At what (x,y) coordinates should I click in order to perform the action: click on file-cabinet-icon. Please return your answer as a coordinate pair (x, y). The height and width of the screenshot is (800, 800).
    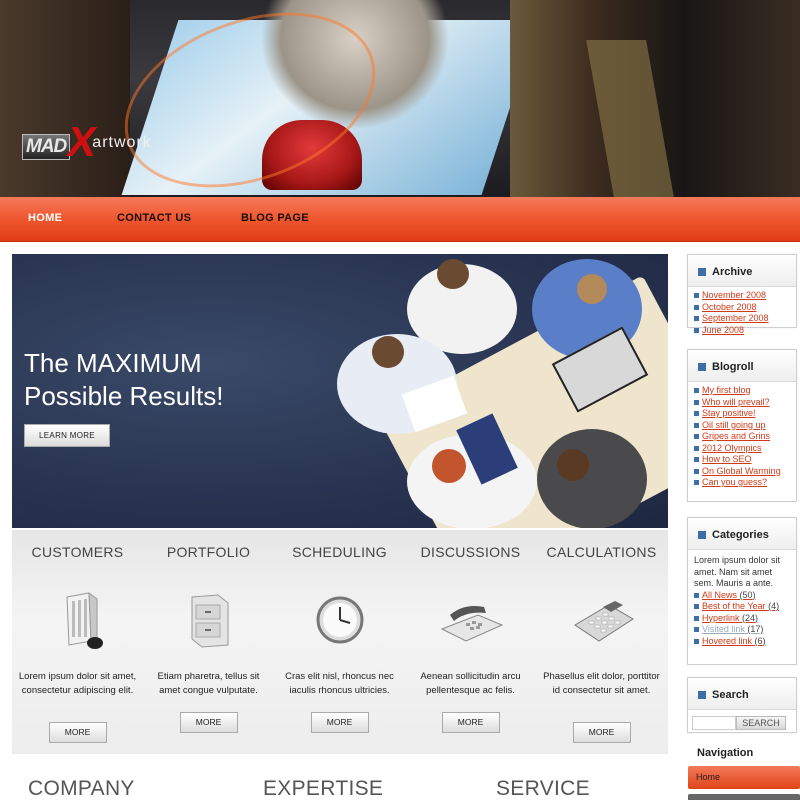
    Looking at the image, I should click on (209, 620).